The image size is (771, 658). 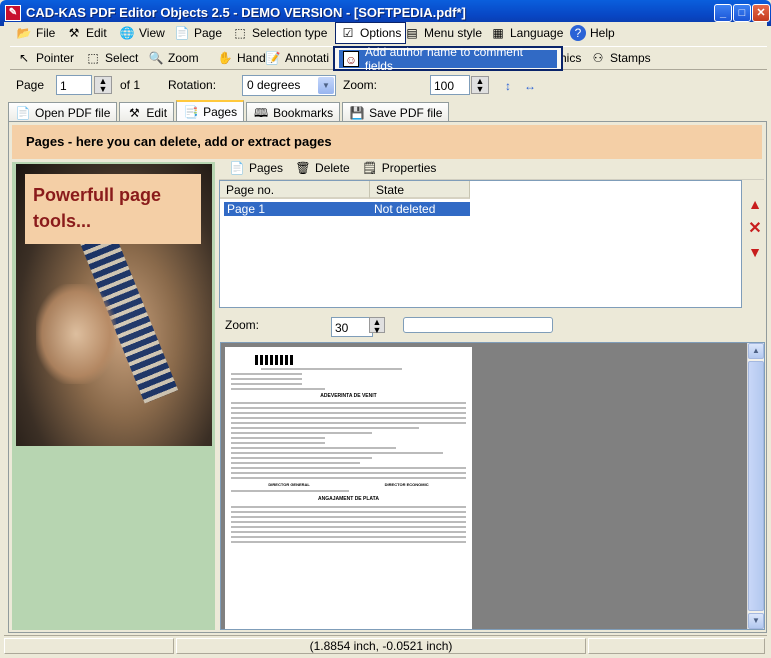 I want to click on document-icon: 📄, so click(x=23, y=112).